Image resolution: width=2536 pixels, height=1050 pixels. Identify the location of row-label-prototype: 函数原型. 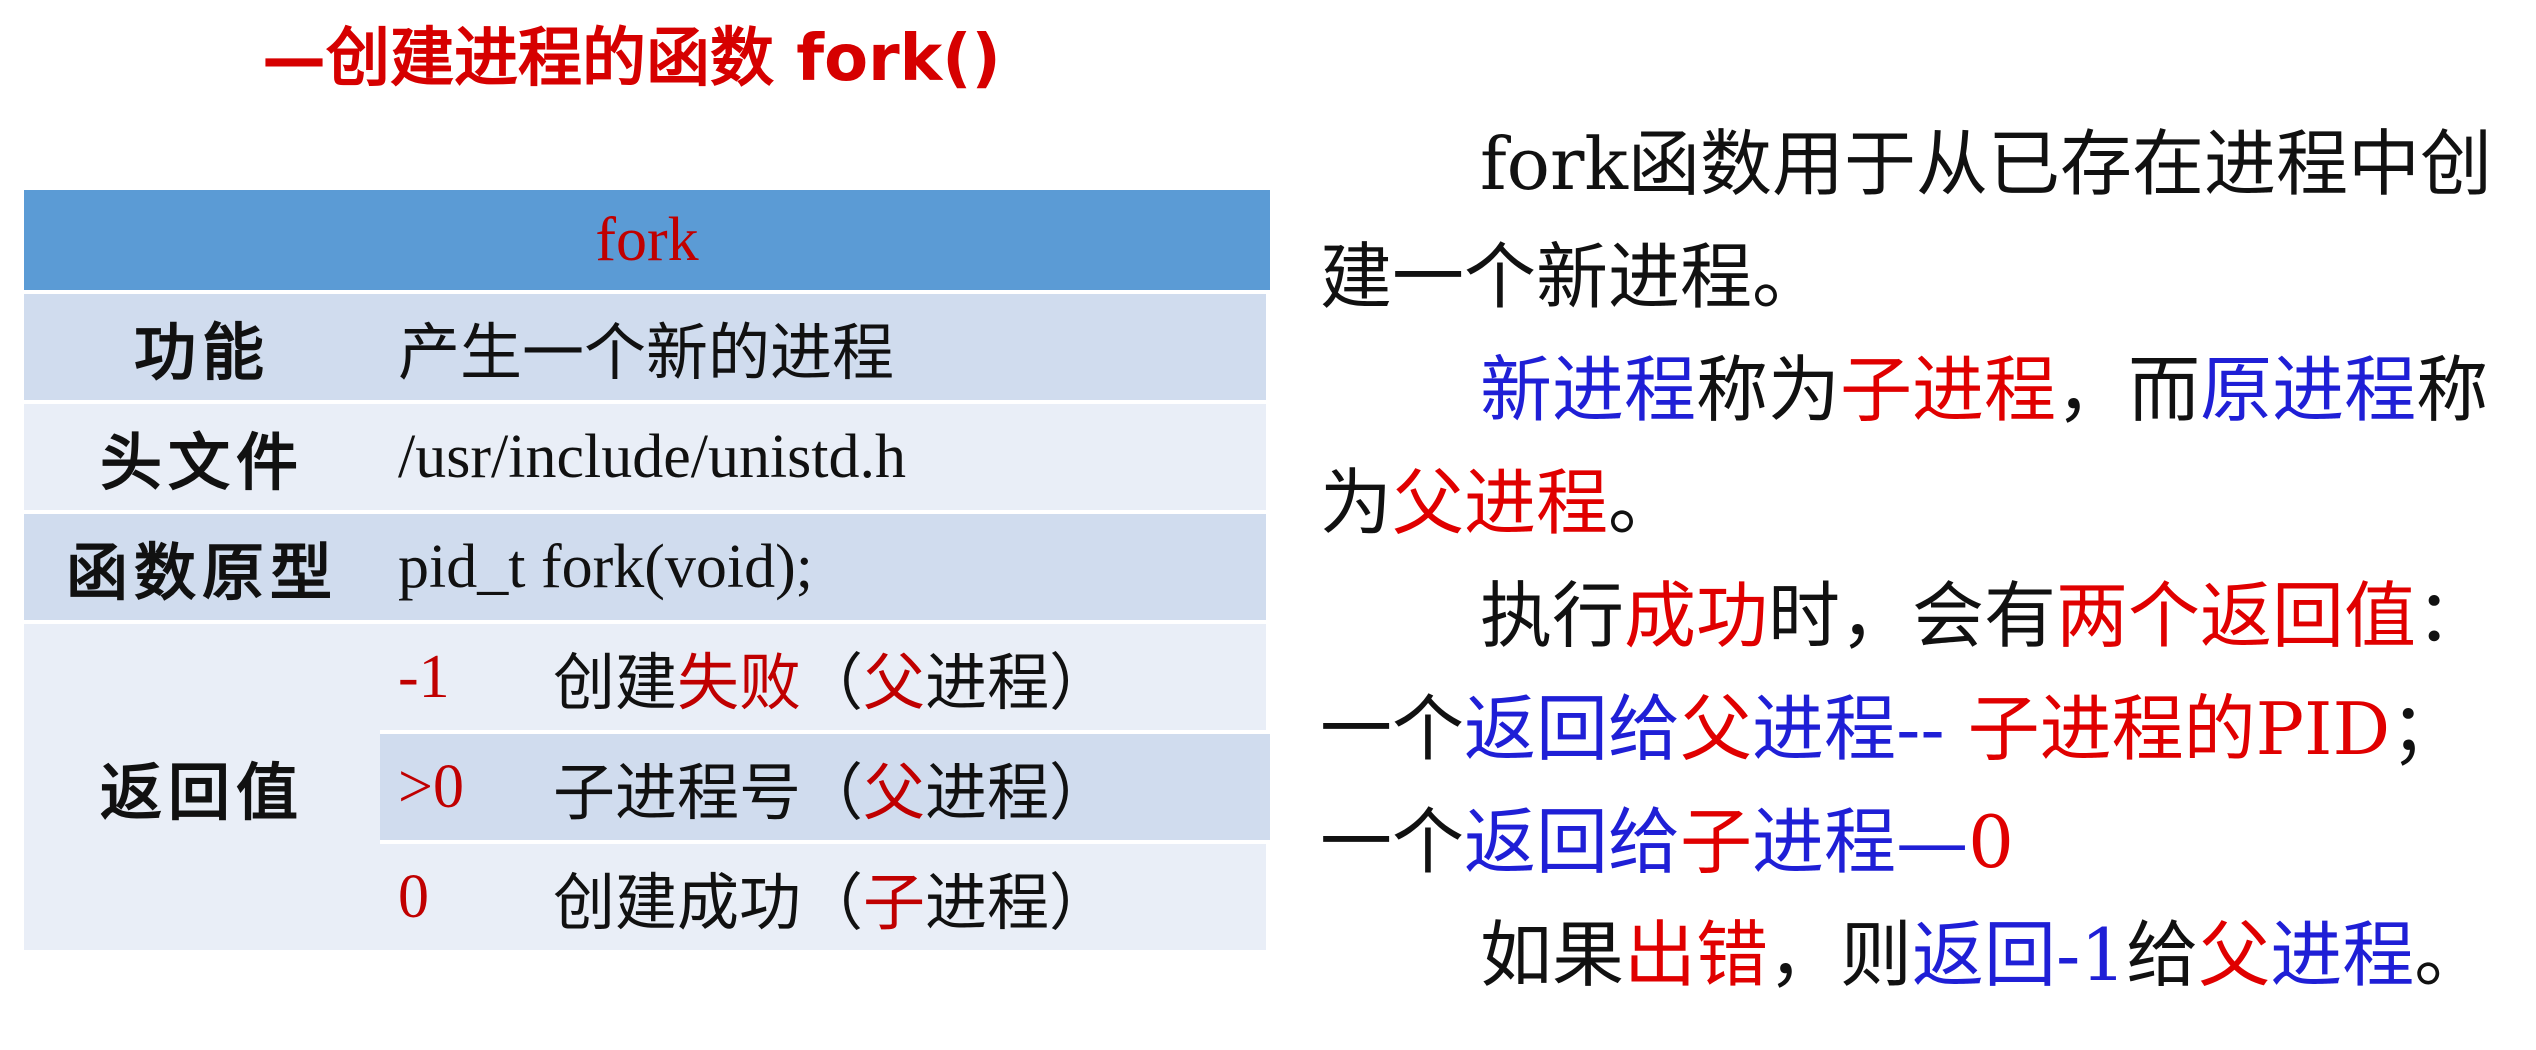
(202, 569).